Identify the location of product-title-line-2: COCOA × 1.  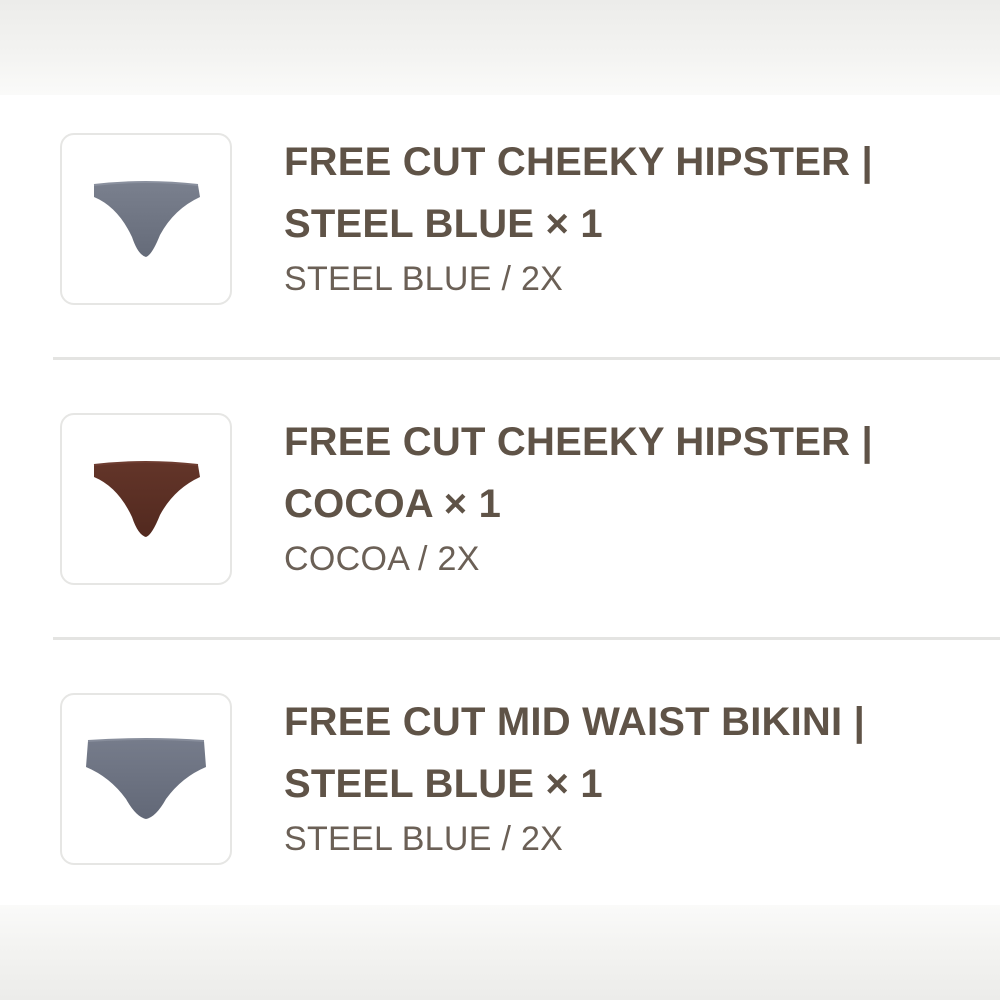
(393, 504).